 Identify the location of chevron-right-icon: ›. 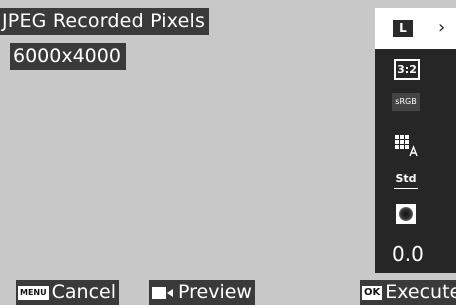
(441, 28).